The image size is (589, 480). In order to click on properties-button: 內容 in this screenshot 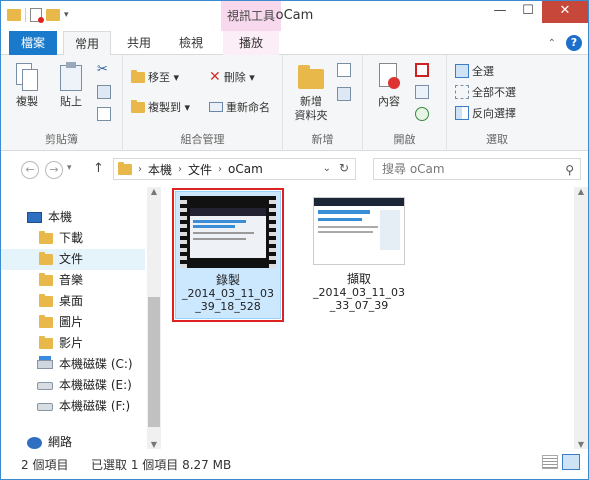, I will do `click(389, 85)`.